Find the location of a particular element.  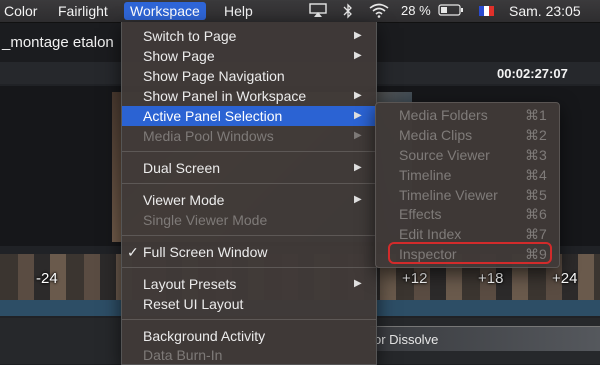

menu-item-label: Switch to Page is located at coordinates (190, 36).